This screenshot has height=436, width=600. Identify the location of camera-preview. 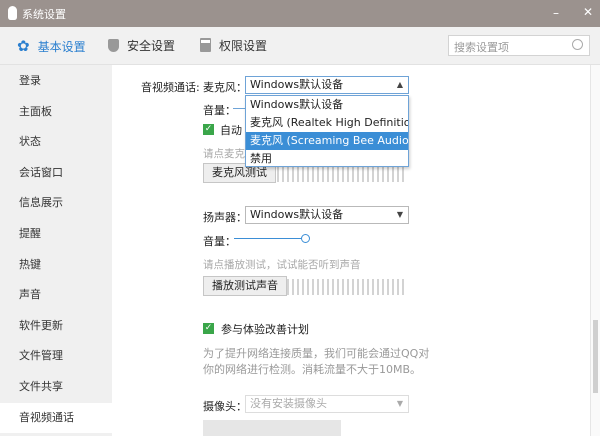
(272, 428).